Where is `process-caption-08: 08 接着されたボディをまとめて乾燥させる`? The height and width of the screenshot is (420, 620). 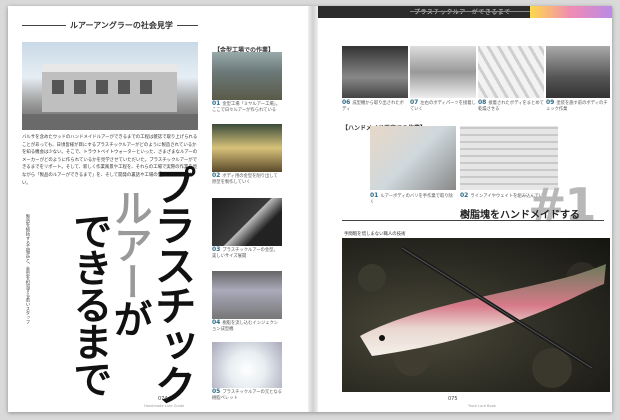
process-caption-08: 08 接着されたボディをまとめて乾燥させる is located at coordinates (511, 105).